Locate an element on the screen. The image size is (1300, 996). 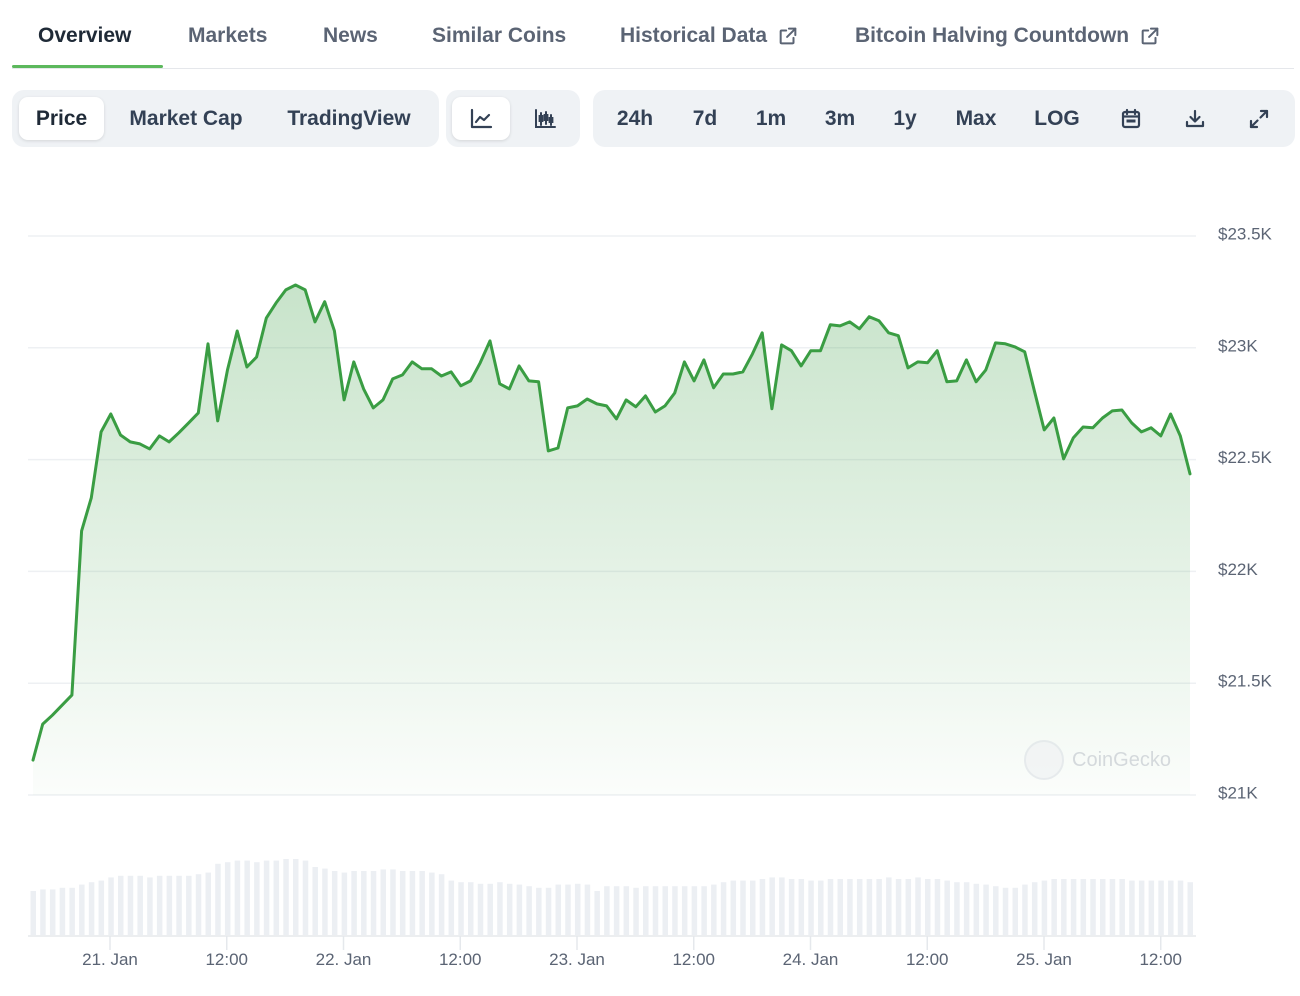
range-7d-button: 7d is located at coordinates (705, 118).